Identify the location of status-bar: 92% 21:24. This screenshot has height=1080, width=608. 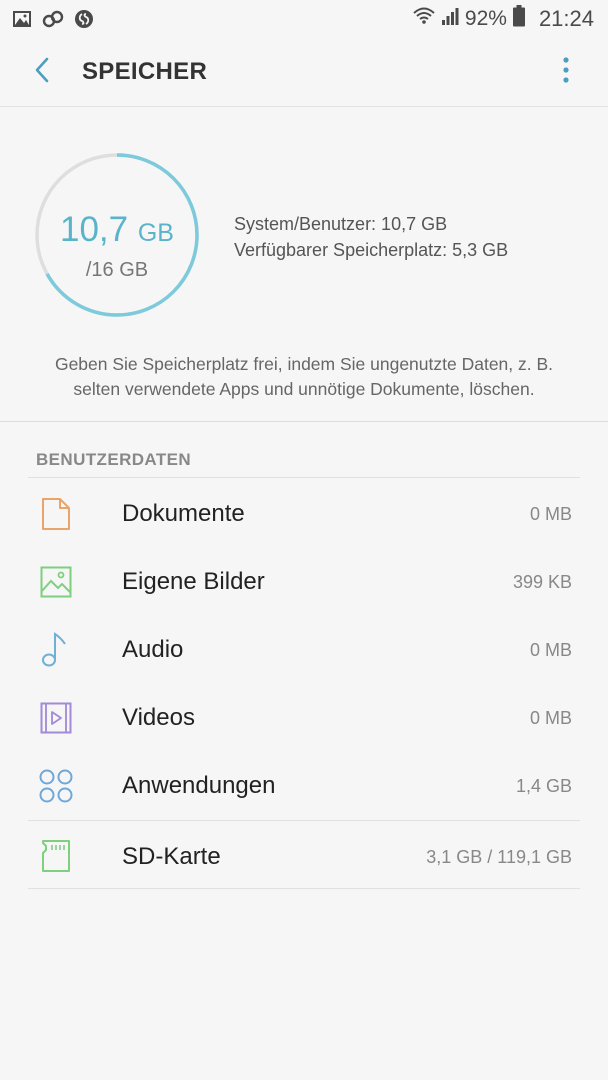
(304, 19).